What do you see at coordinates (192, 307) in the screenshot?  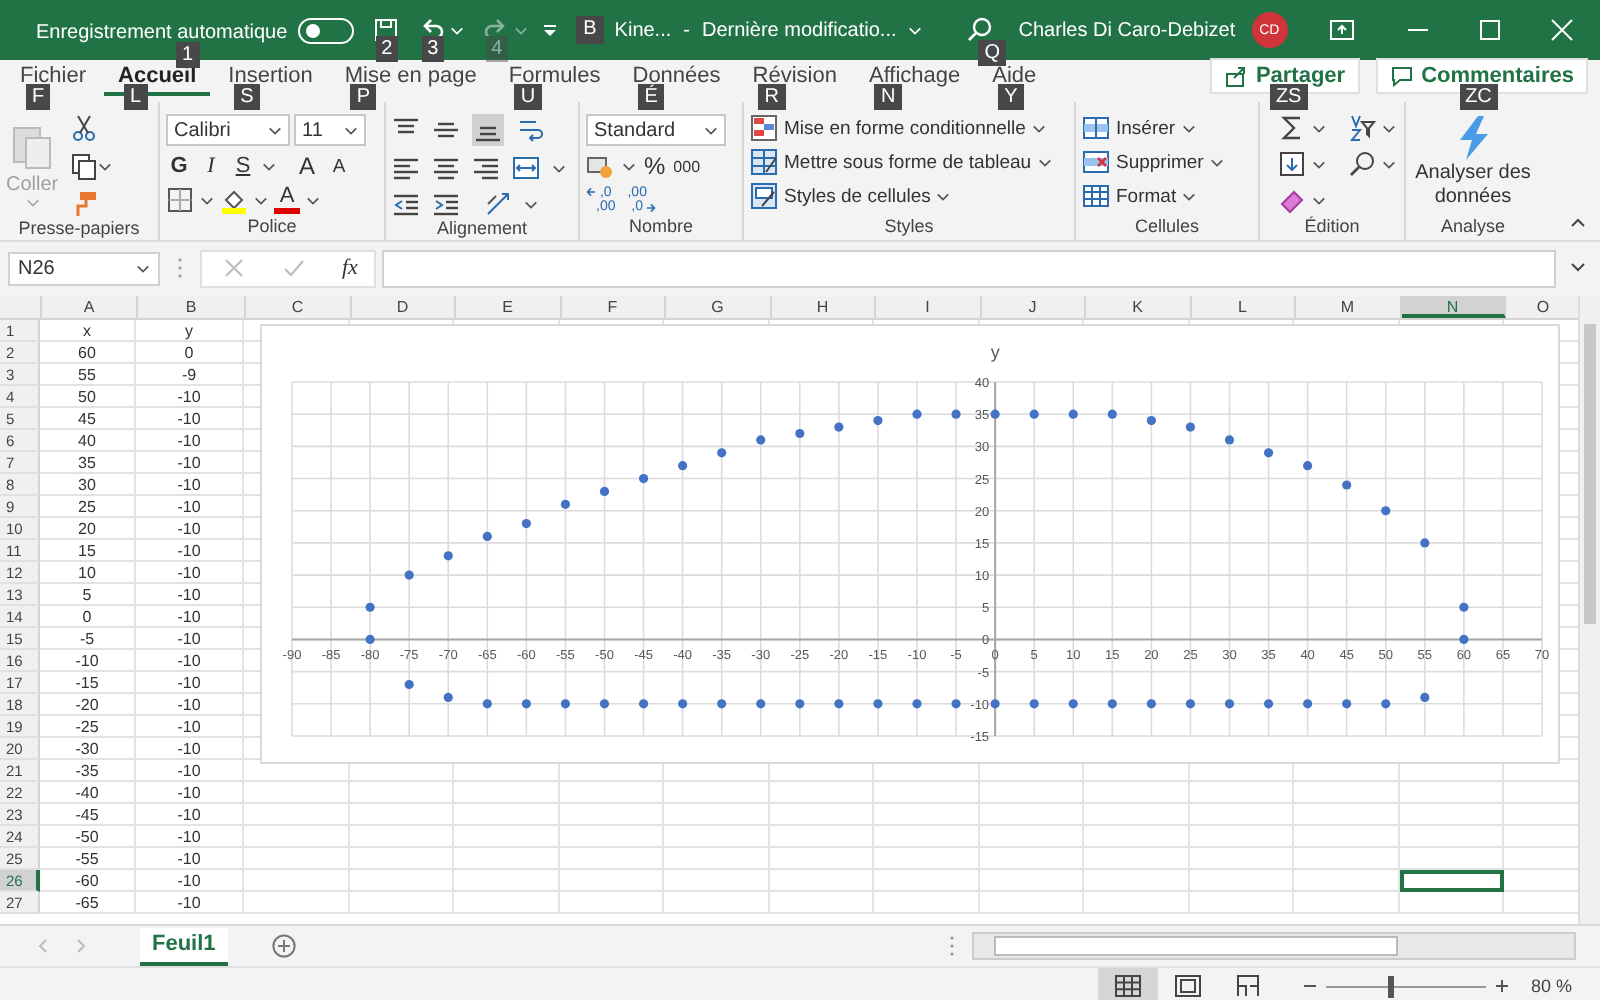 I see `column-header: B` at bounding box center [192, 307].